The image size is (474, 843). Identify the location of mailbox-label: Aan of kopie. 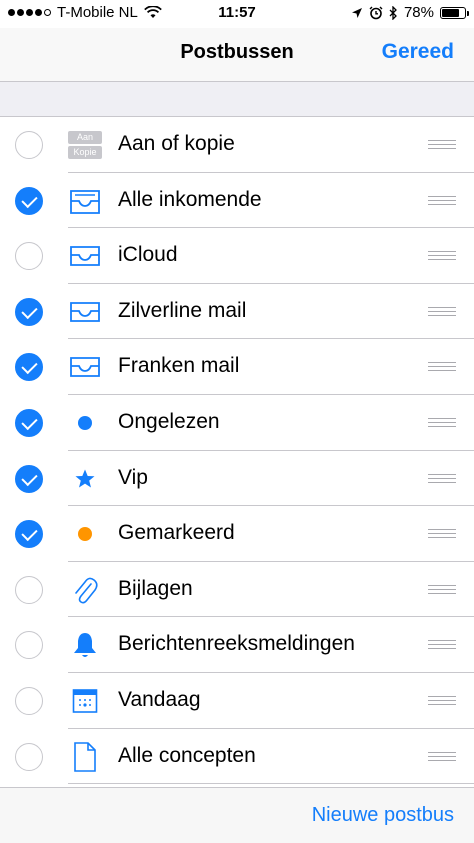
(176, 143).